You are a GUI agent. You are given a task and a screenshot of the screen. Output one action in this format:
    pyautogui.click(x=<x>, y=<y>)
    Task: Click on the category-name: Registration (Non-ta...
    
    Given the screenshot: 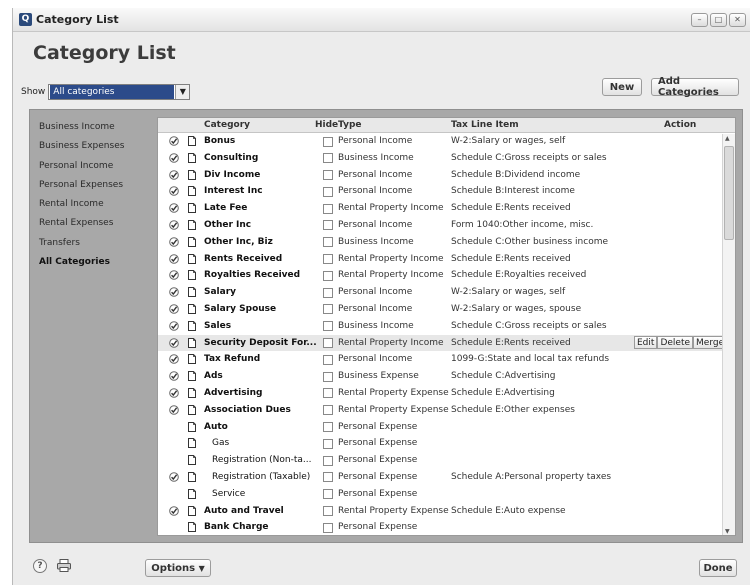 What is the action you would take?
    pyautogui.click(x=261, y=460)
    